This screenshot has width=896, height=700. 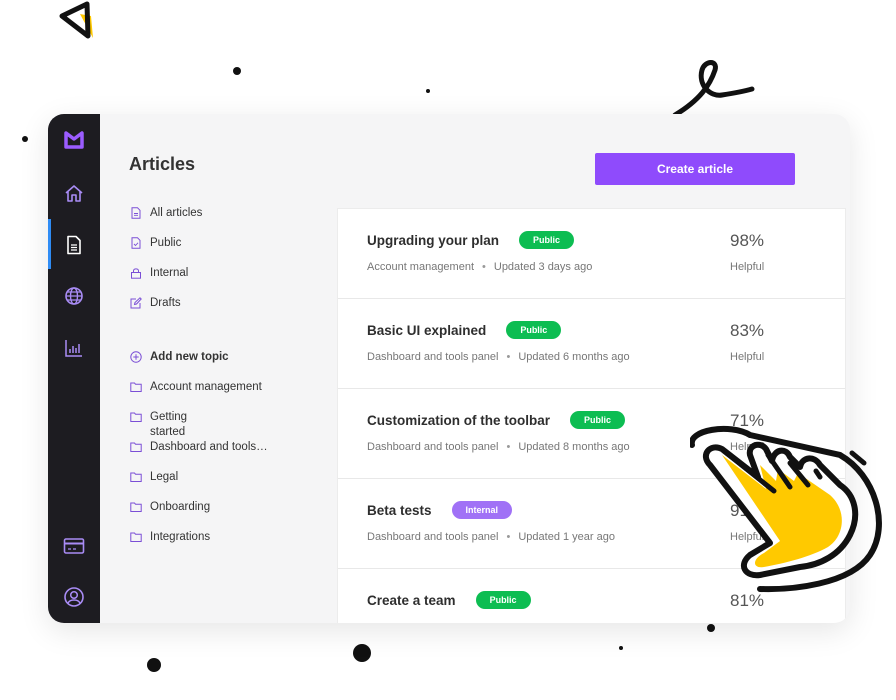 What do you see at coordinates (205, 221) in the screenshot?
I see `nav-item-all-articles: All articles` at bounding box center [205, 221].